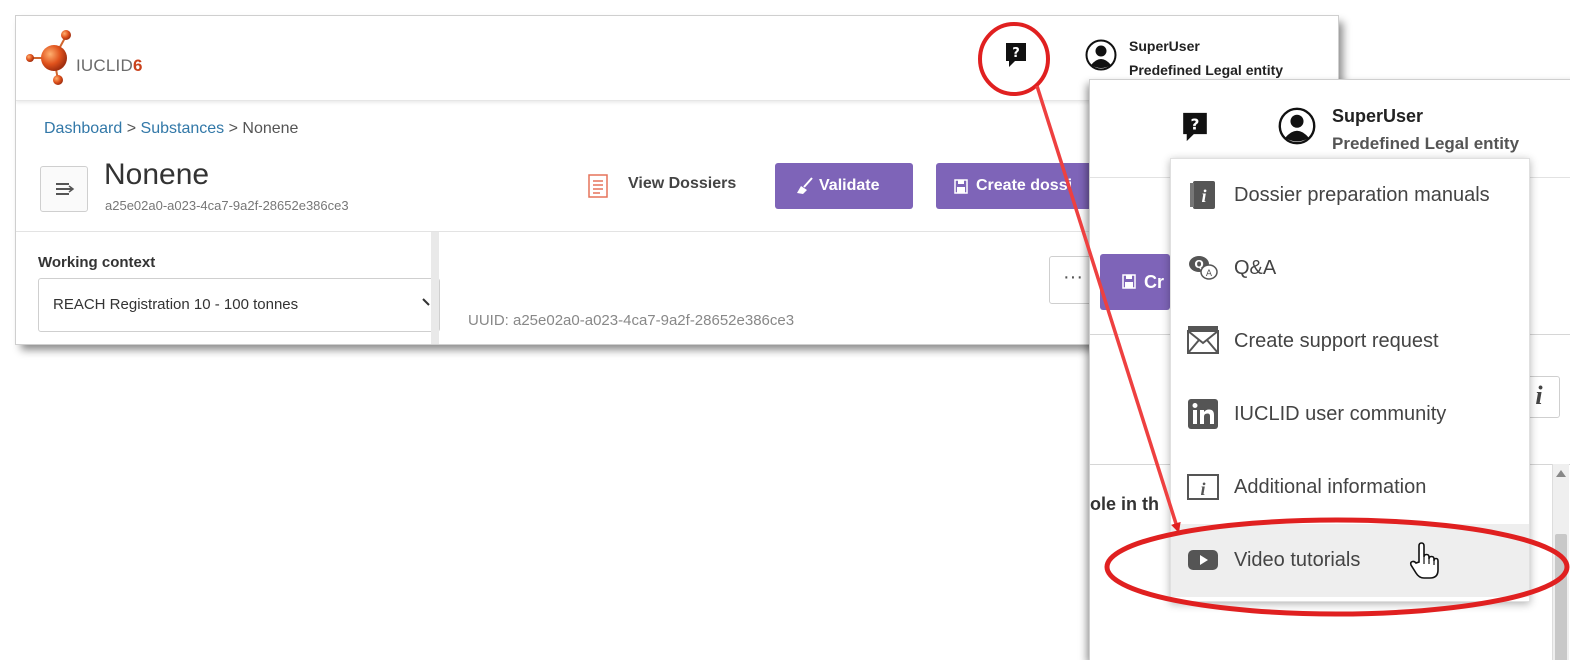 The width and height of the screenshot is (1570, 660). Describe the element at coordinates (1124, 504) in the screenshot. I see `role-text: ole in th` at that location.